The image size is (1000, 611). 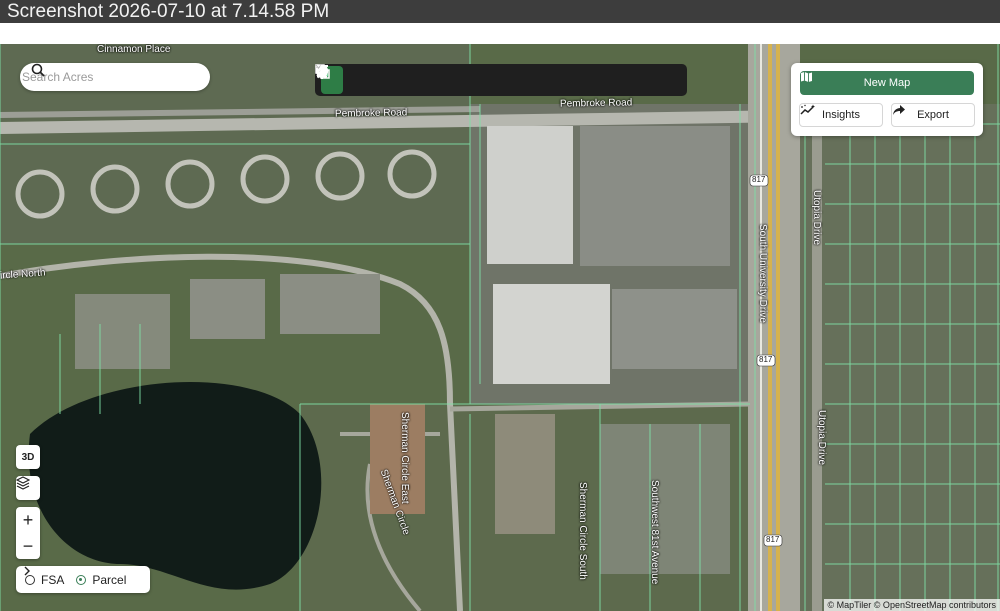 I want to click on layers-icon, so click(x=23, y=483).